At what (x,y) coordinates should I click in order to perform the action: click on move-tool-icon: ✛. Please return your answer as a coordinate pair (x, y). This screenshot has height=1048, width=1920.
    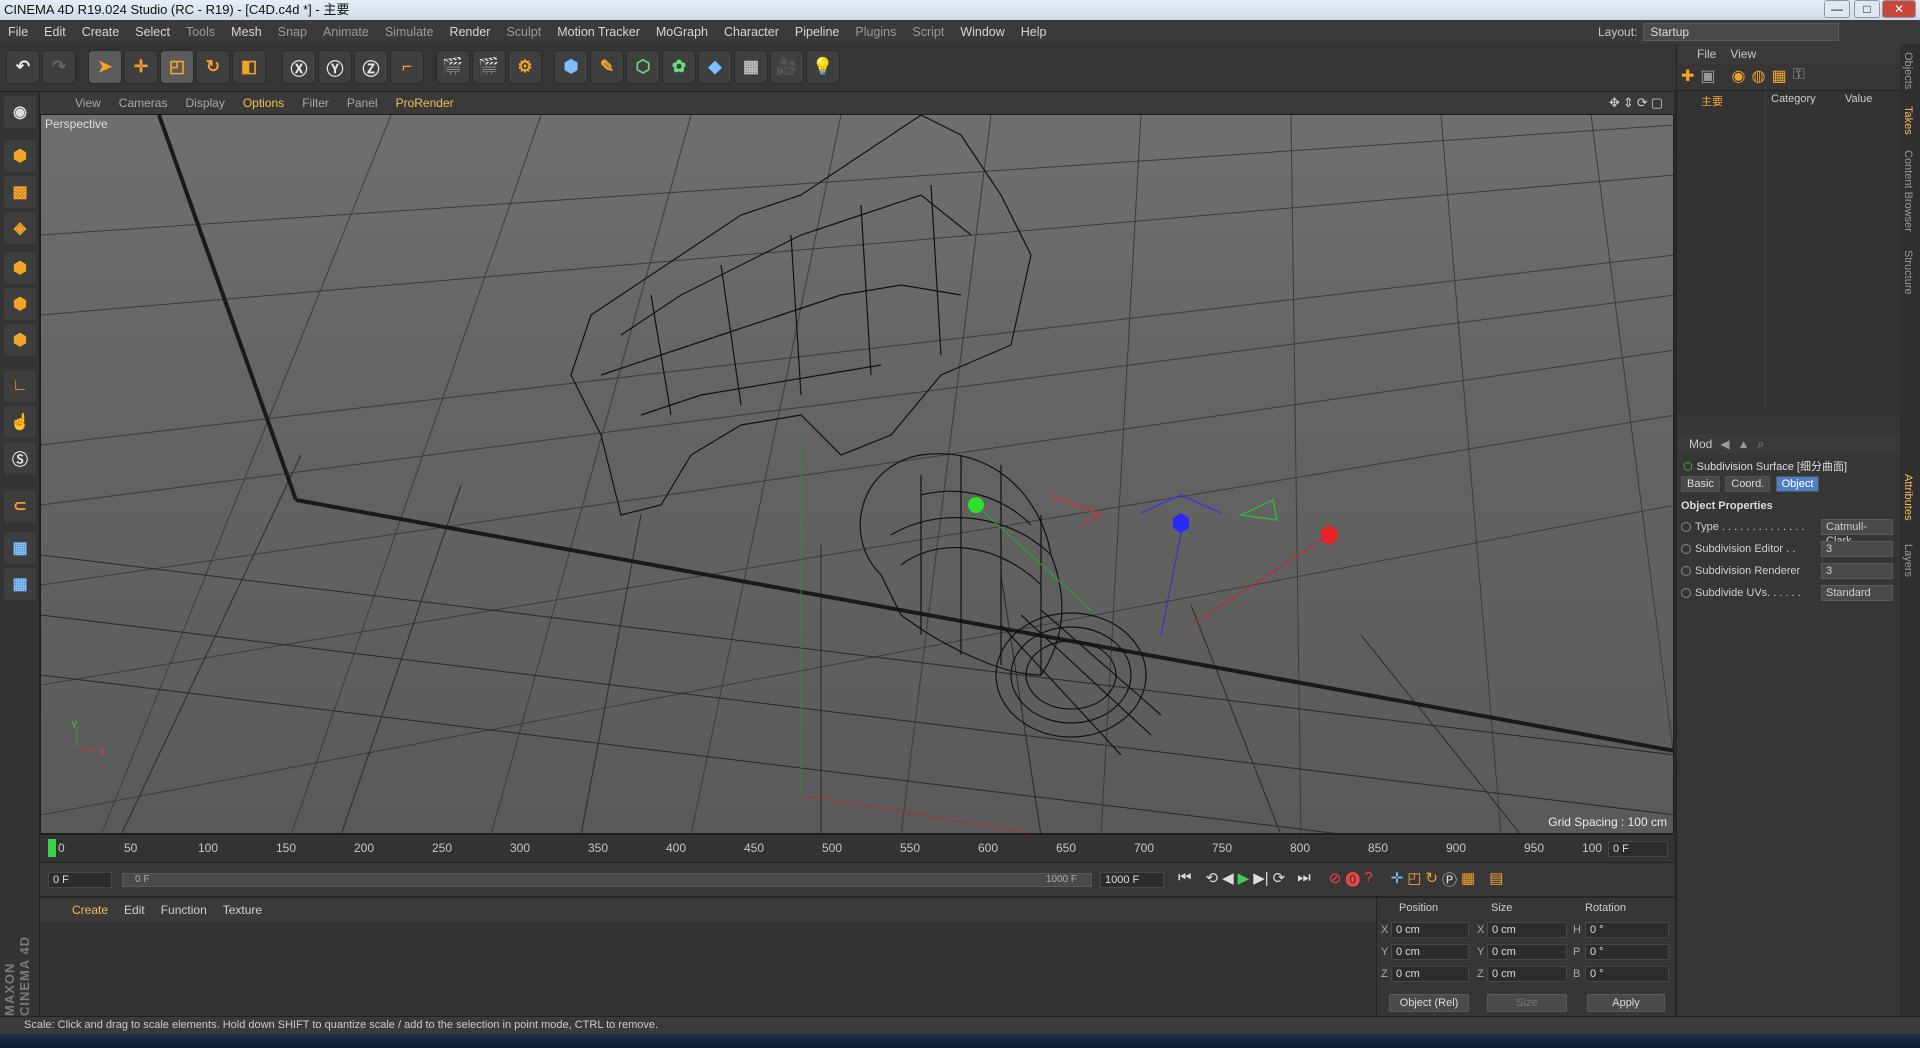
    Looking at the image, I should click on (141, 67).